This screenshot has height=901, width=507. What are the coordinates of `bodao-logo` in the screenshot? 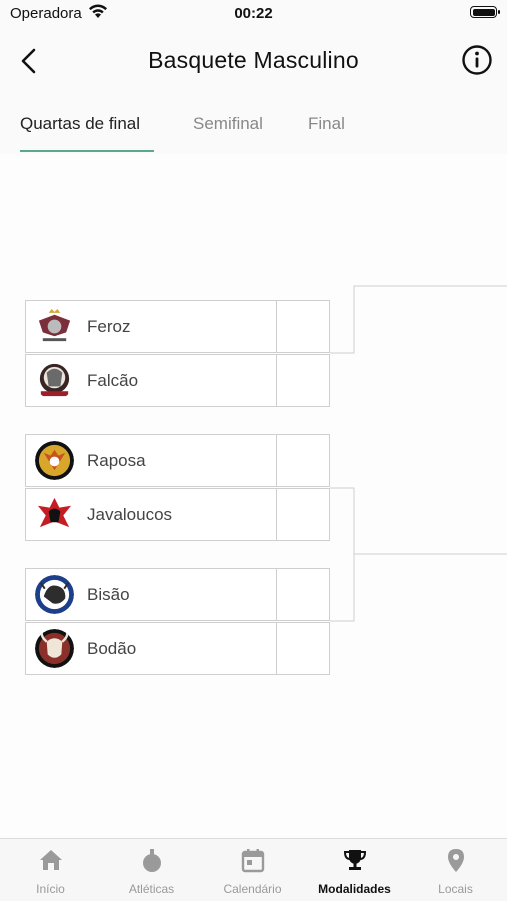 It's located at (54, 648).